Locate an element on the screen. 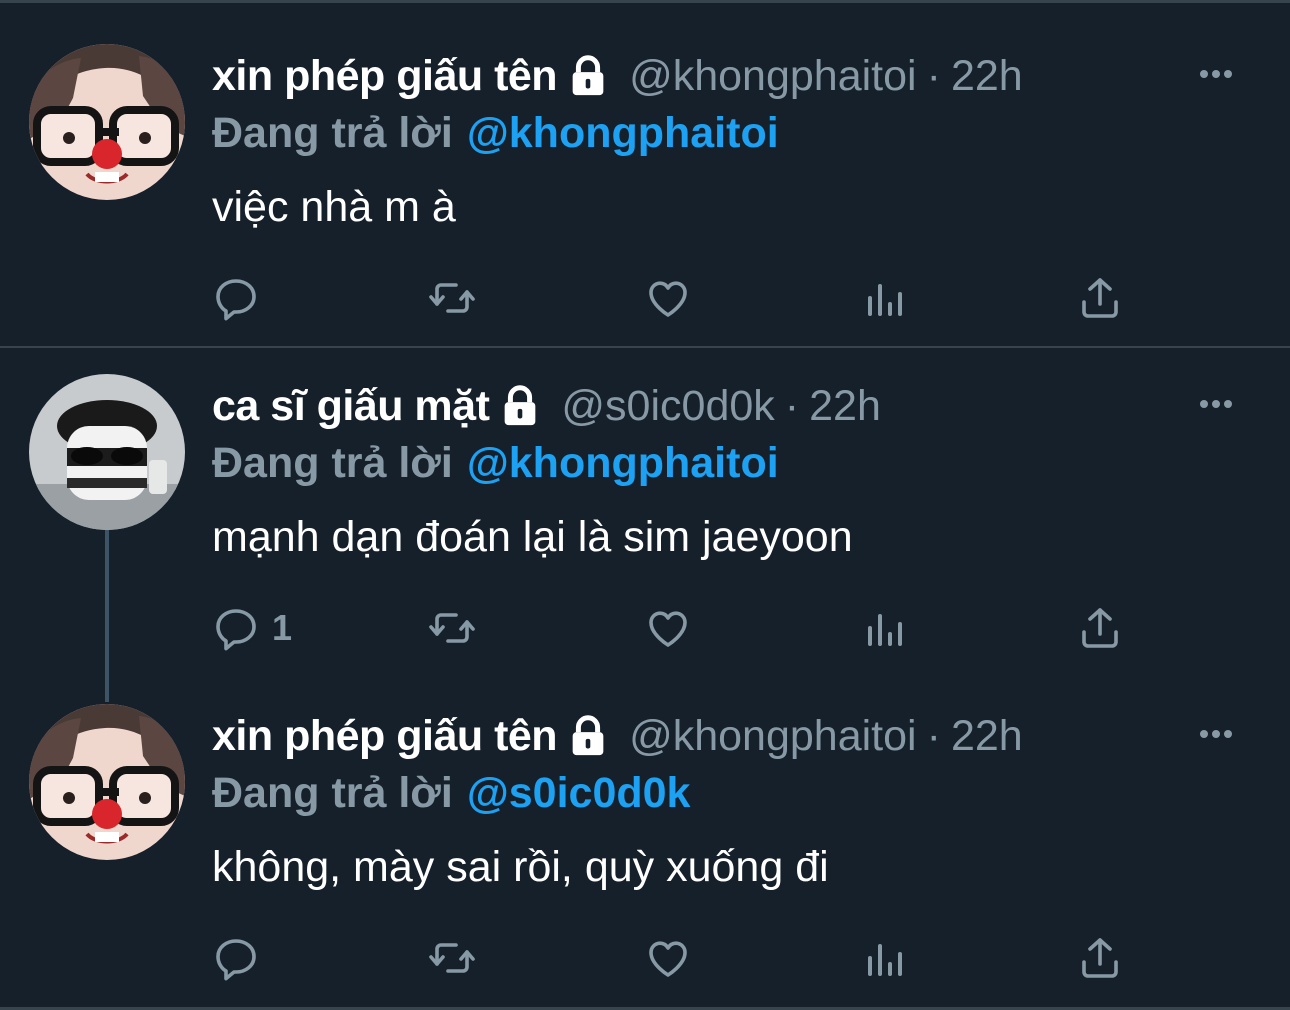 The width and height of the screenshot is (1290, 1010). replying-to: Đang trả lời @s0ic0d0k is located at coordinates (451, 793).